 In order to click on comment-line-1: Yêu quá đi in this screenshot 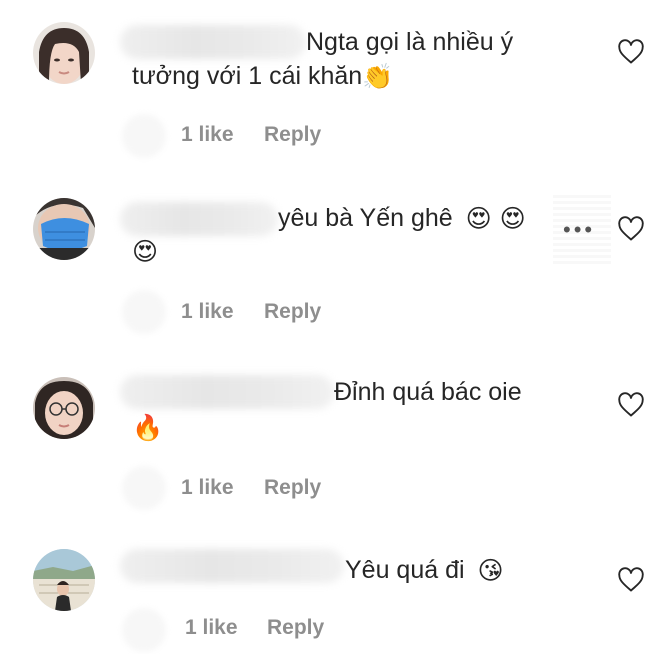, I will do `click(405, 570)`.